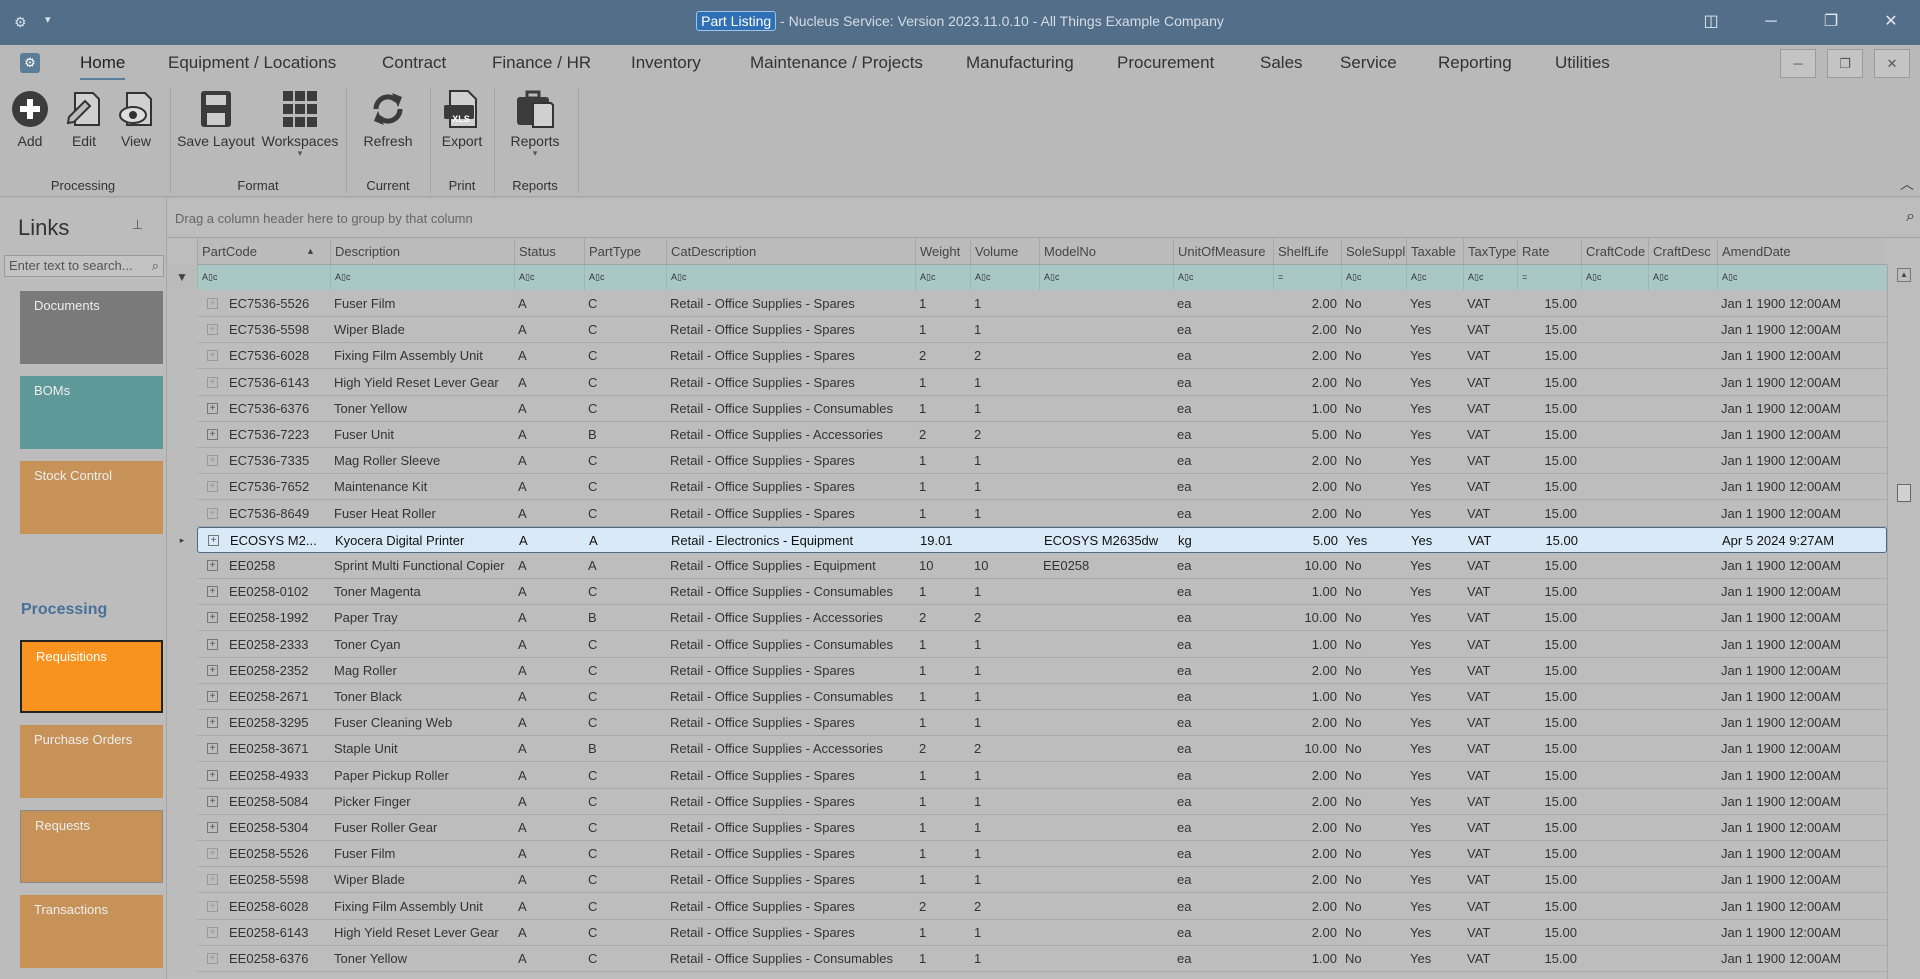  What do you see at coordinates (1373, 277) in the screenshot?
I see `filter-cell-solesupplier: A▯c` at bounding box center [1373, 277].